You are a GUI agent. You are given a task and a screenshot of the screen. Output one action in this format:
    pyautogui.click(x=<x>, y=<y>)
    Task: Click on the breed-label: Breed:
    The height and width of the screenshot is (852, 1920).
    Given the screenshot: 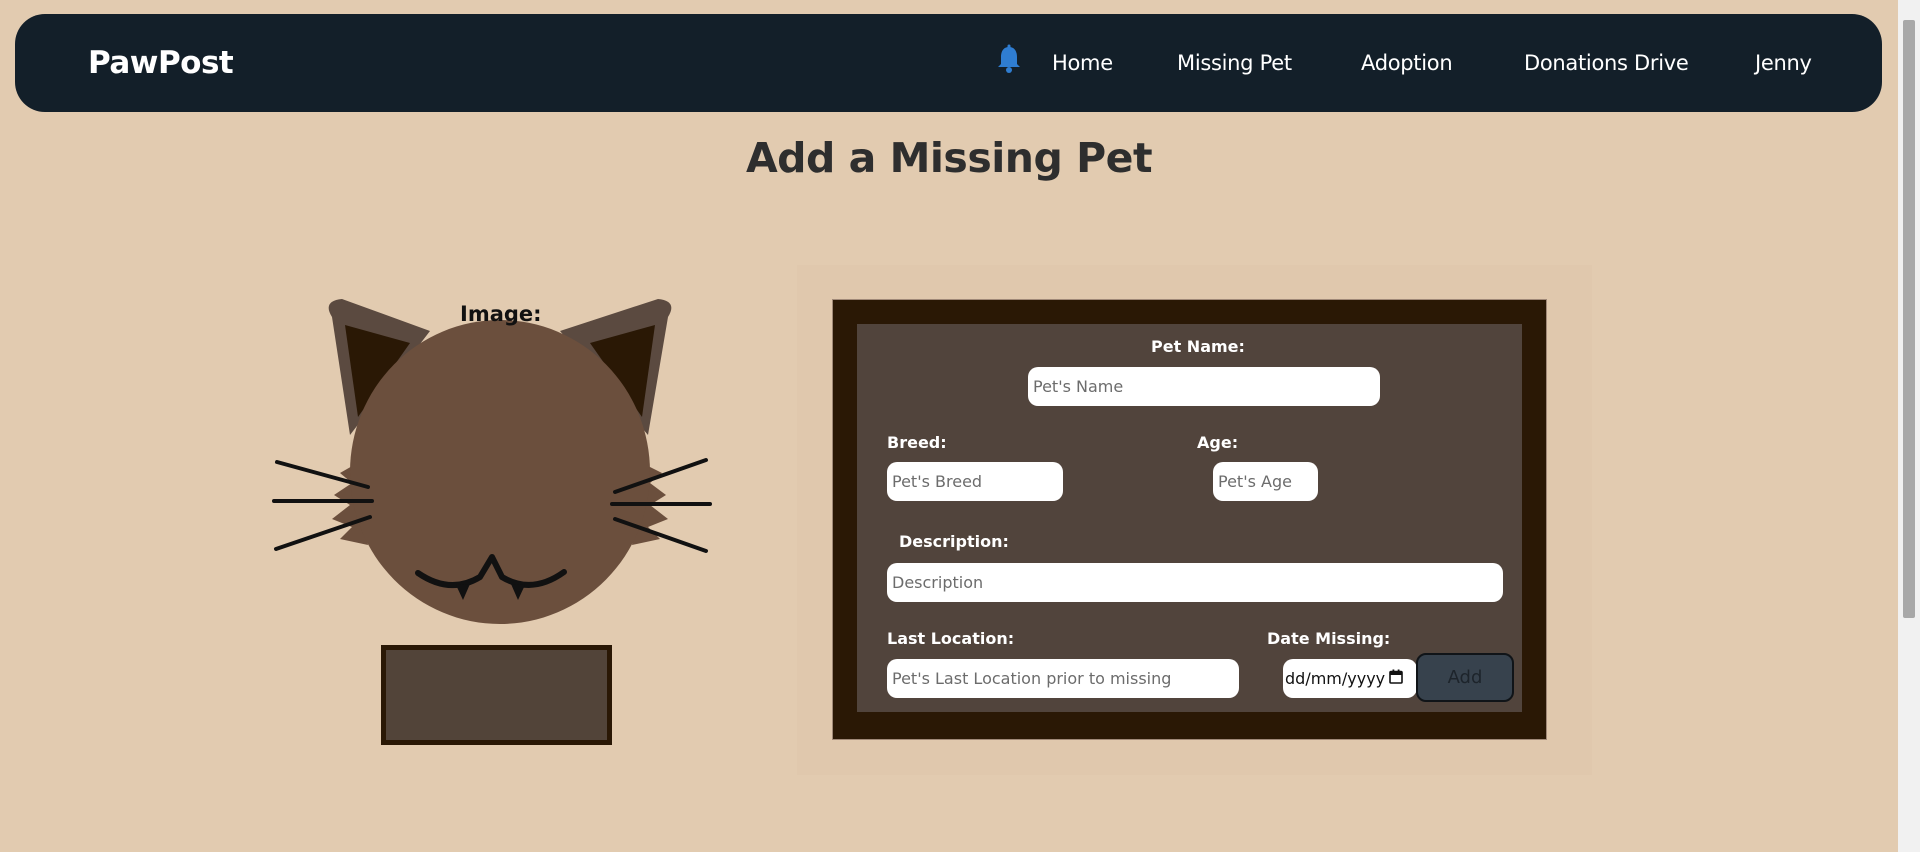 What is the action you would take?
    pyautogui.click(x=917, y=442)
    